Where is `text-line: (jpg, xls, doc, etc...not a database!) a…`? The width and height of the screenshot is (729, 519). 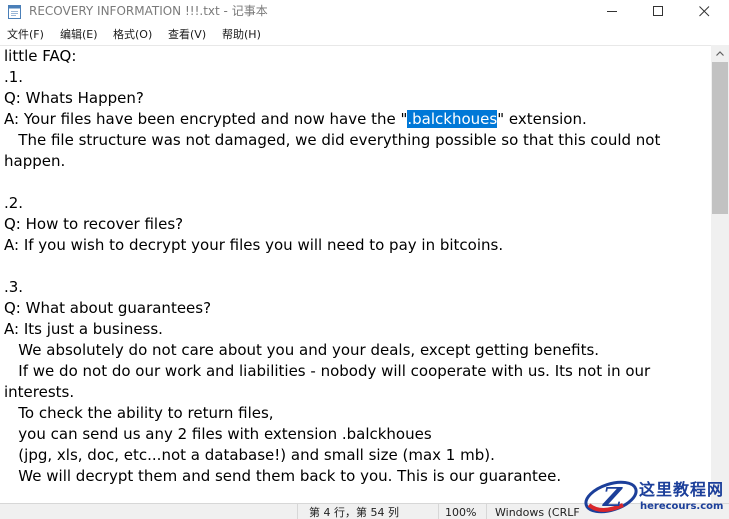
text-line: (jpg, xls, doc, etc...not a database!) a… is located at coordinates (249, 455).